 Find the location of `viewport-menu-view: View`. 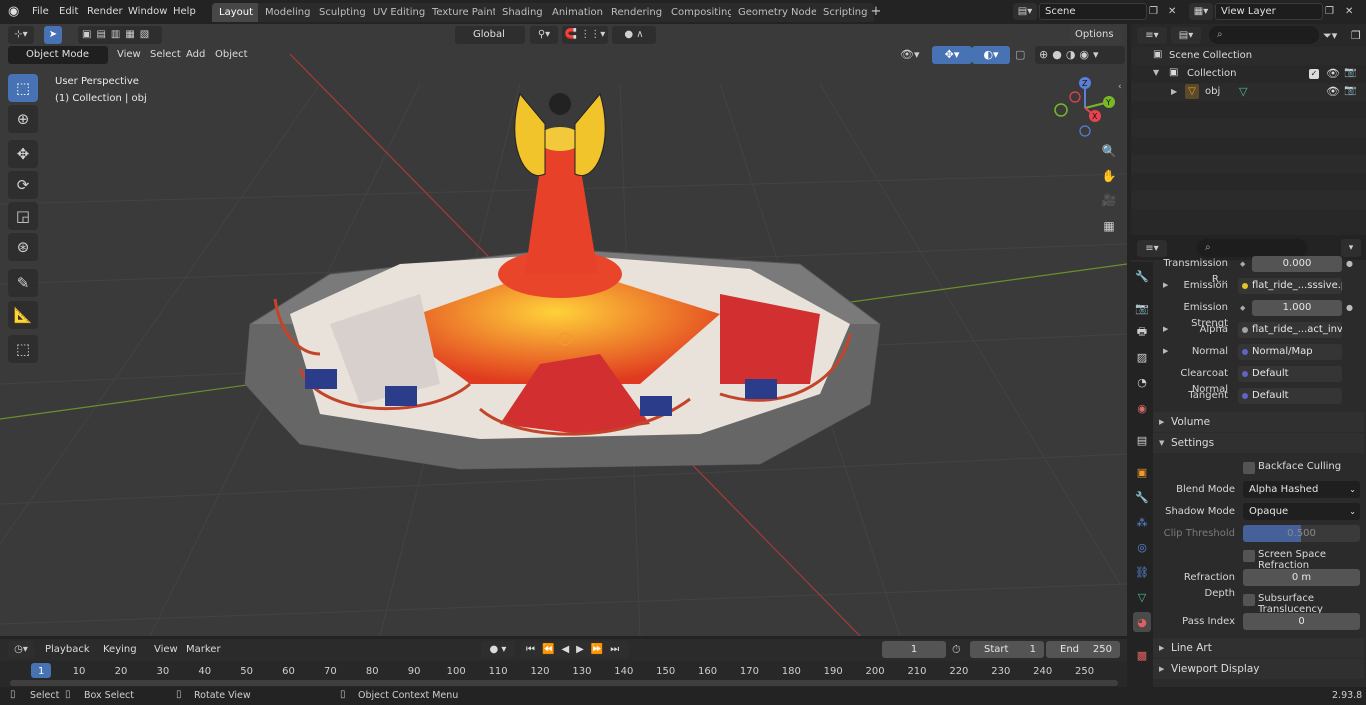

viewport-menu-view: View is located at coordinates (129, 55).